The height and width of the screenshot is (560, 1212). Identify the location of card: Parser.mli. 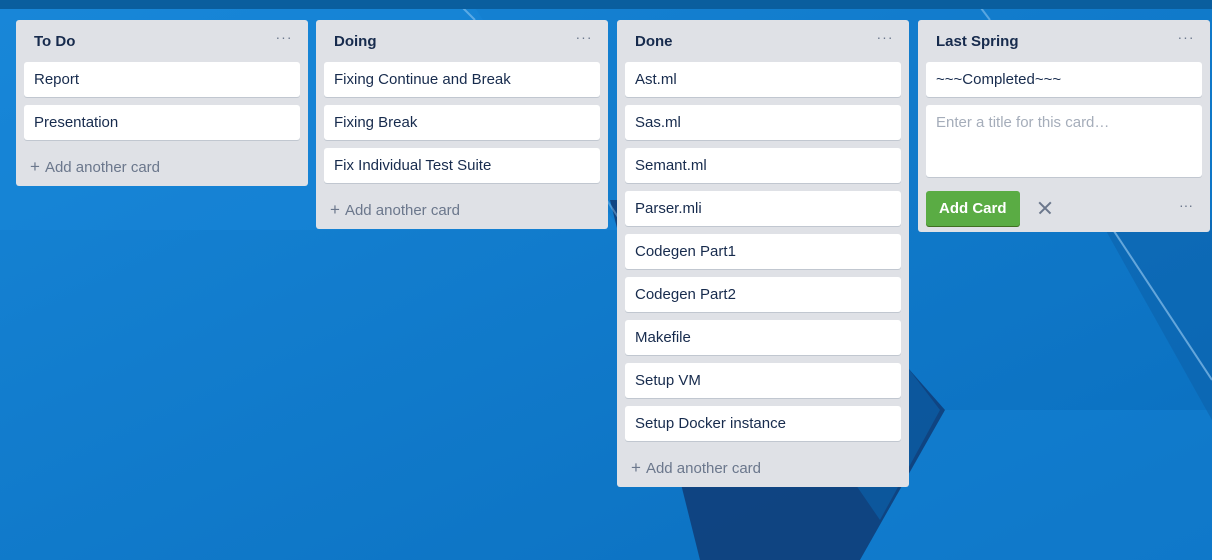
(763, 208).